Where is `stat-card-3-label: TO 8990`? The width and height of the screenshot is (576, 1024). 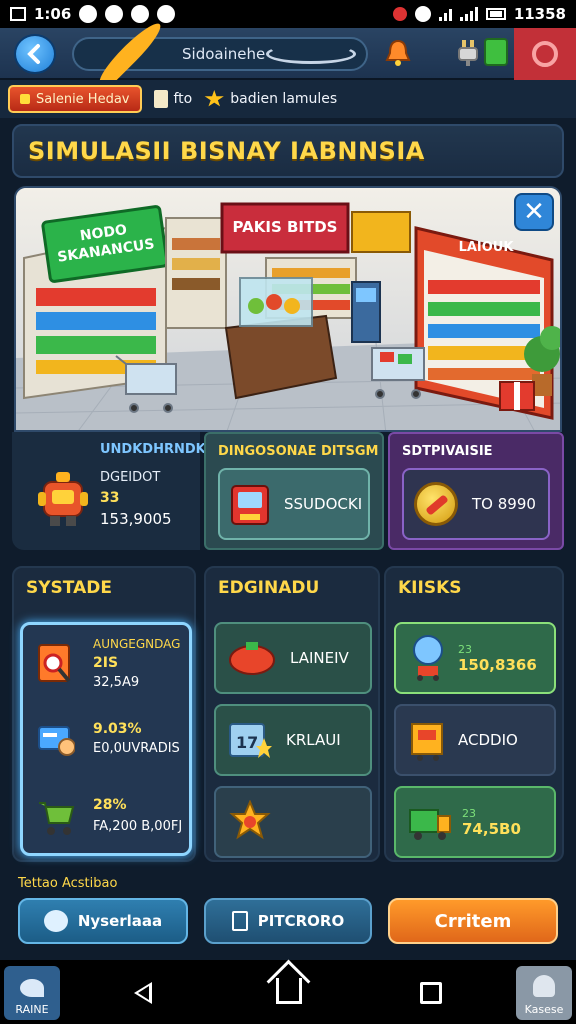 stat-card-3-label: TO 8990 is located at coordinates (504, 504).